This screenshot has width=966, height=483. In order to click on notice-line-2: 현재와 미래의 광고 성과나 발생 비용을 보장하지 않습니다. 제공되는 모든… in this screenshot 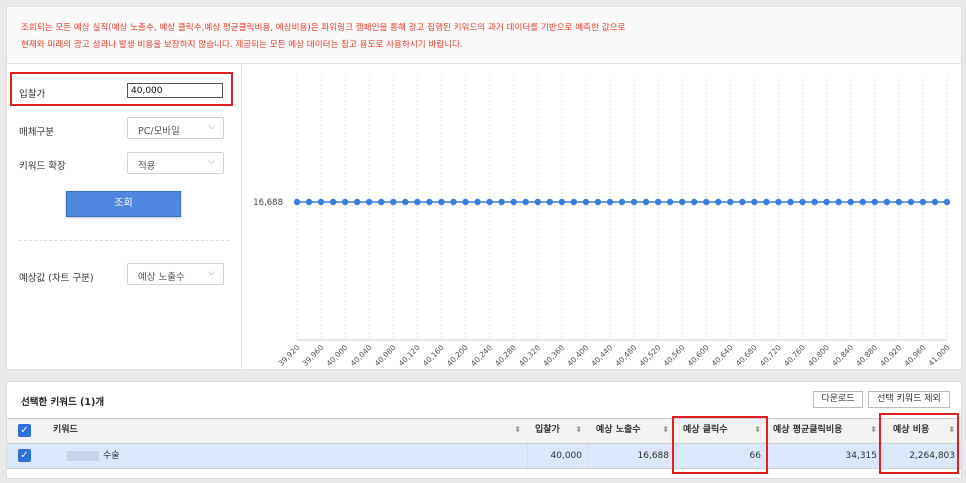, I will do `click(242, 45)`.